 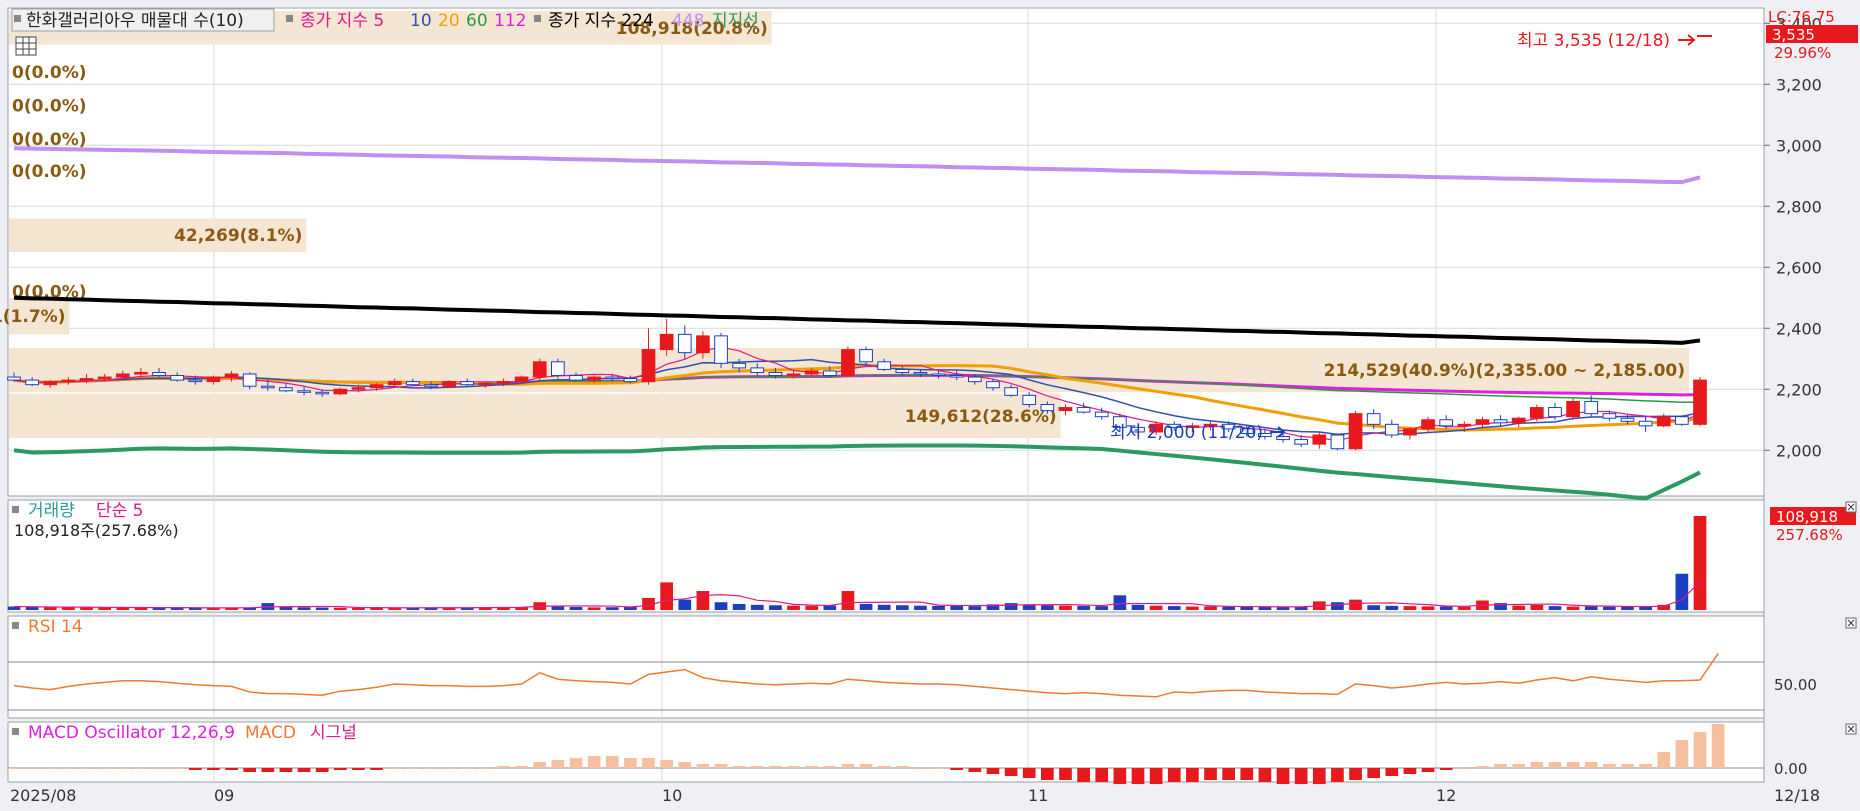 I want to click on price-tick-label: 3,000, so click(x=1799, y=145).